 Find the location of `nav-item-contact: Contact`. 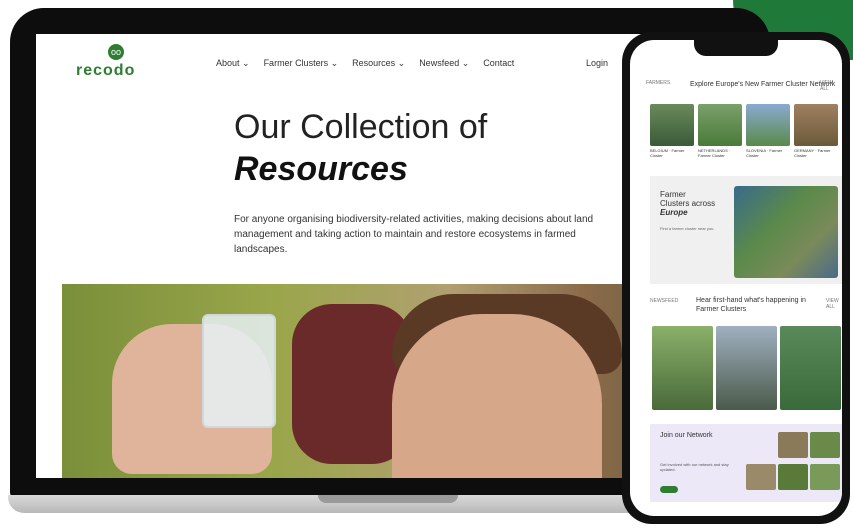

nav-item-contact: Contact is located at coordinates (498, 63).